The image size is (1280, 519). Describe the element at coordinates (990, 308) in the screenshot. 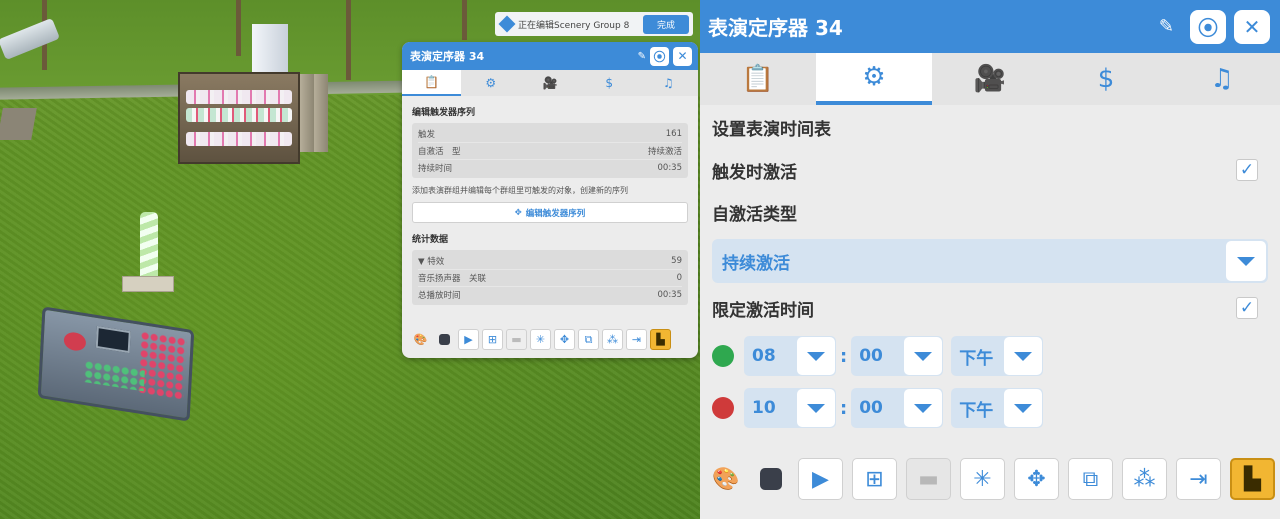

I see `limit-time-row: 限定激活时间 ✓` at that location.